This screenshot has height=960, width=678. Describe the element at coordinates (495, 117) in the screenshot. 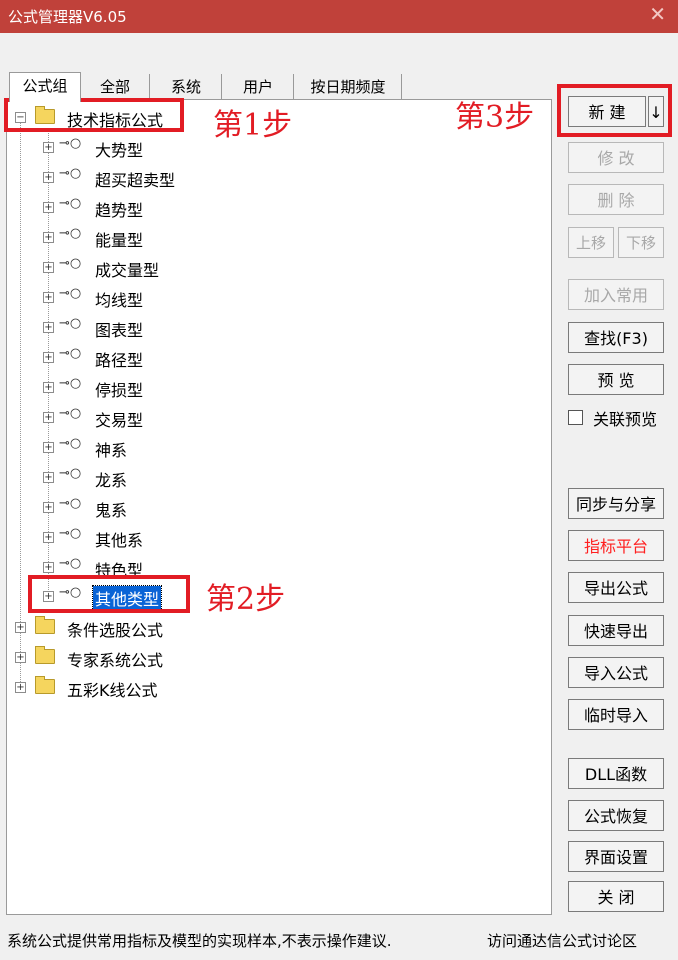

I see `step3-label: 第3步` at that location.